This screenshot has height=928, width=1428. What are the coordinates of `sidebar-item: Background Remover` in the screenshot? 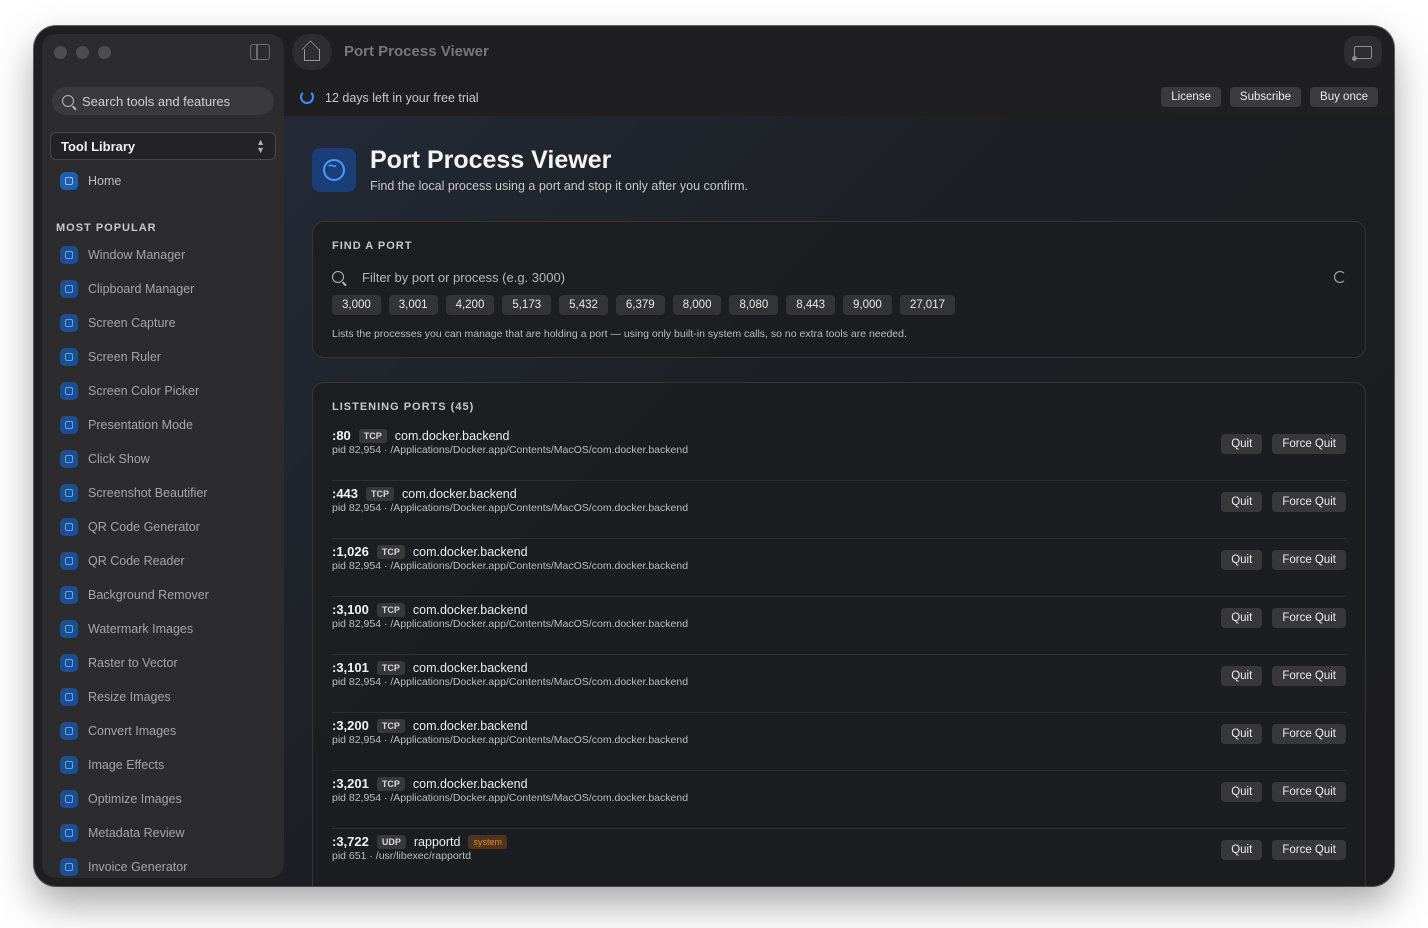 It's located at (134, 595).